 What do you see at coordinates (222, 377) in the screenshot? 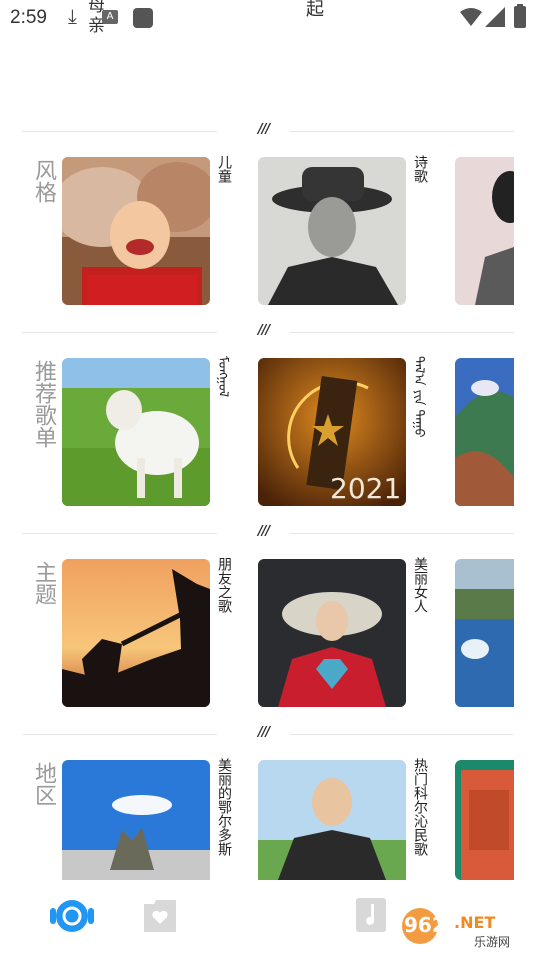
I see `card-label: ᠮᠣᠩᠭᠣᠯ` at bounding box center [222, 377].